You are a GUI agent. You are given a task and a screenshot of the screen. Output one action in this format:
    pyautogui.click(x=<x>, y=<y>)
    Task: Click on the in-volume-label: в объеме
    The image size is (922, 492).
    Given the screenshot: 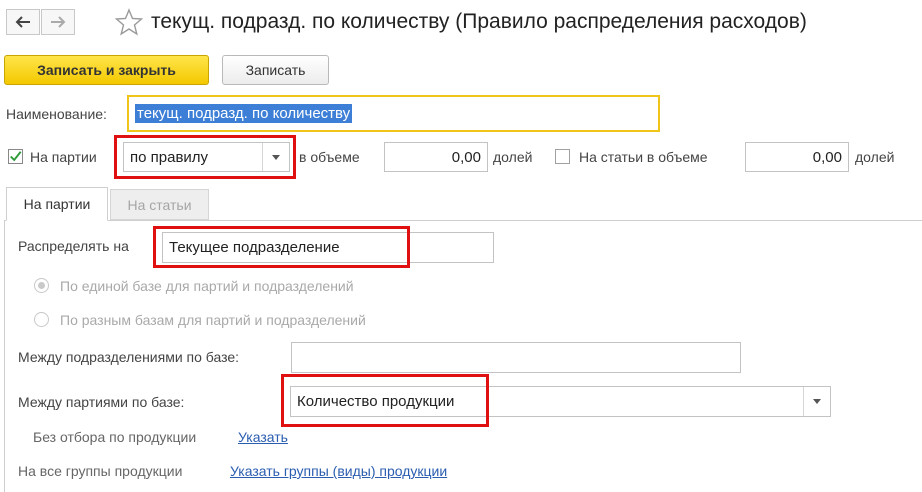 What is the action you would take?
    pyautogui.click(x=329, y=157)
    